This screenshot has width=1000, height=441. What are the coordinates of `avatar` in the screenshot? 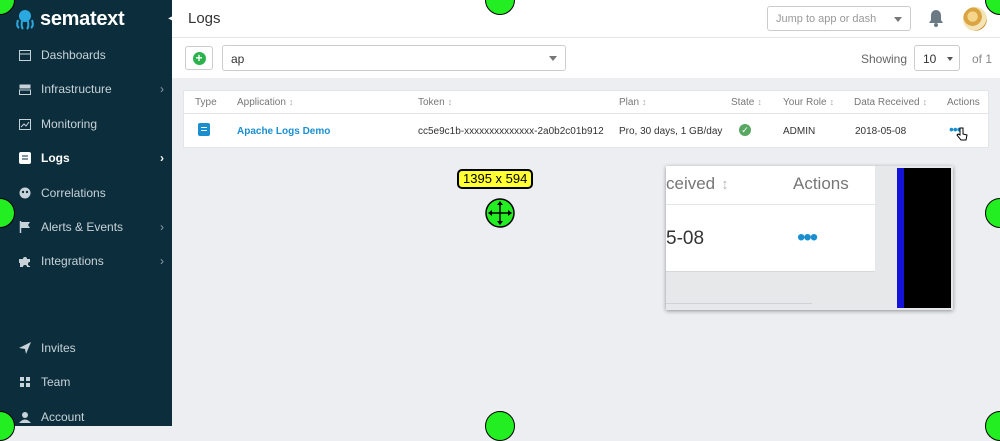 It's located at (975, 19).